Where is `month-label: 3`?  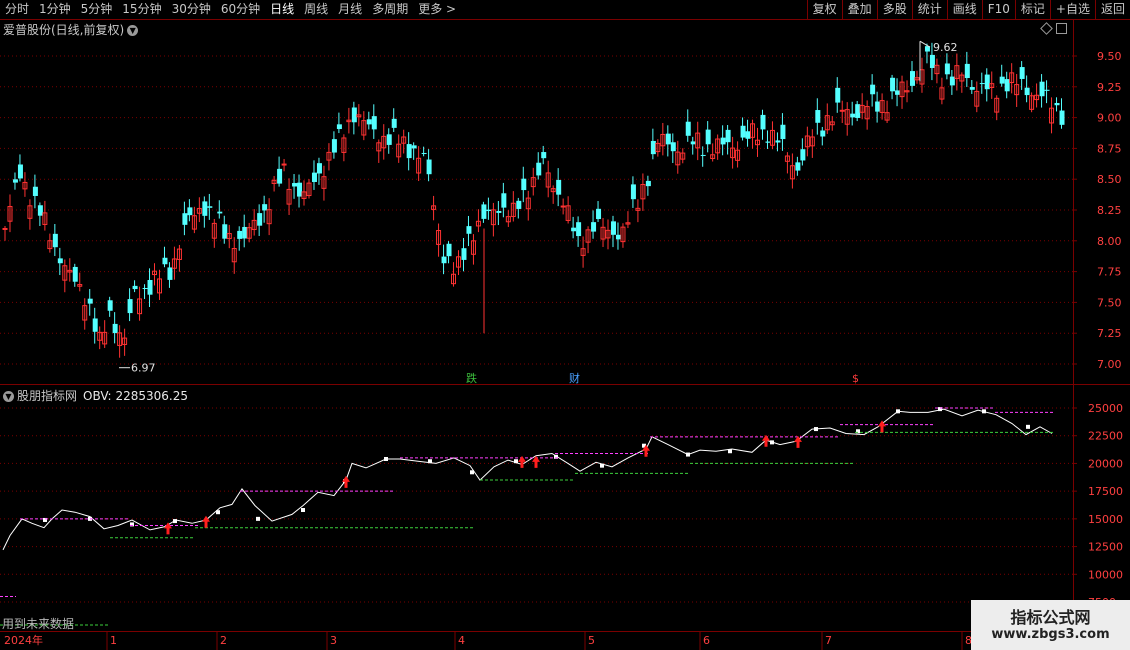 month-label: 3 is located at coordinates (333, 640).